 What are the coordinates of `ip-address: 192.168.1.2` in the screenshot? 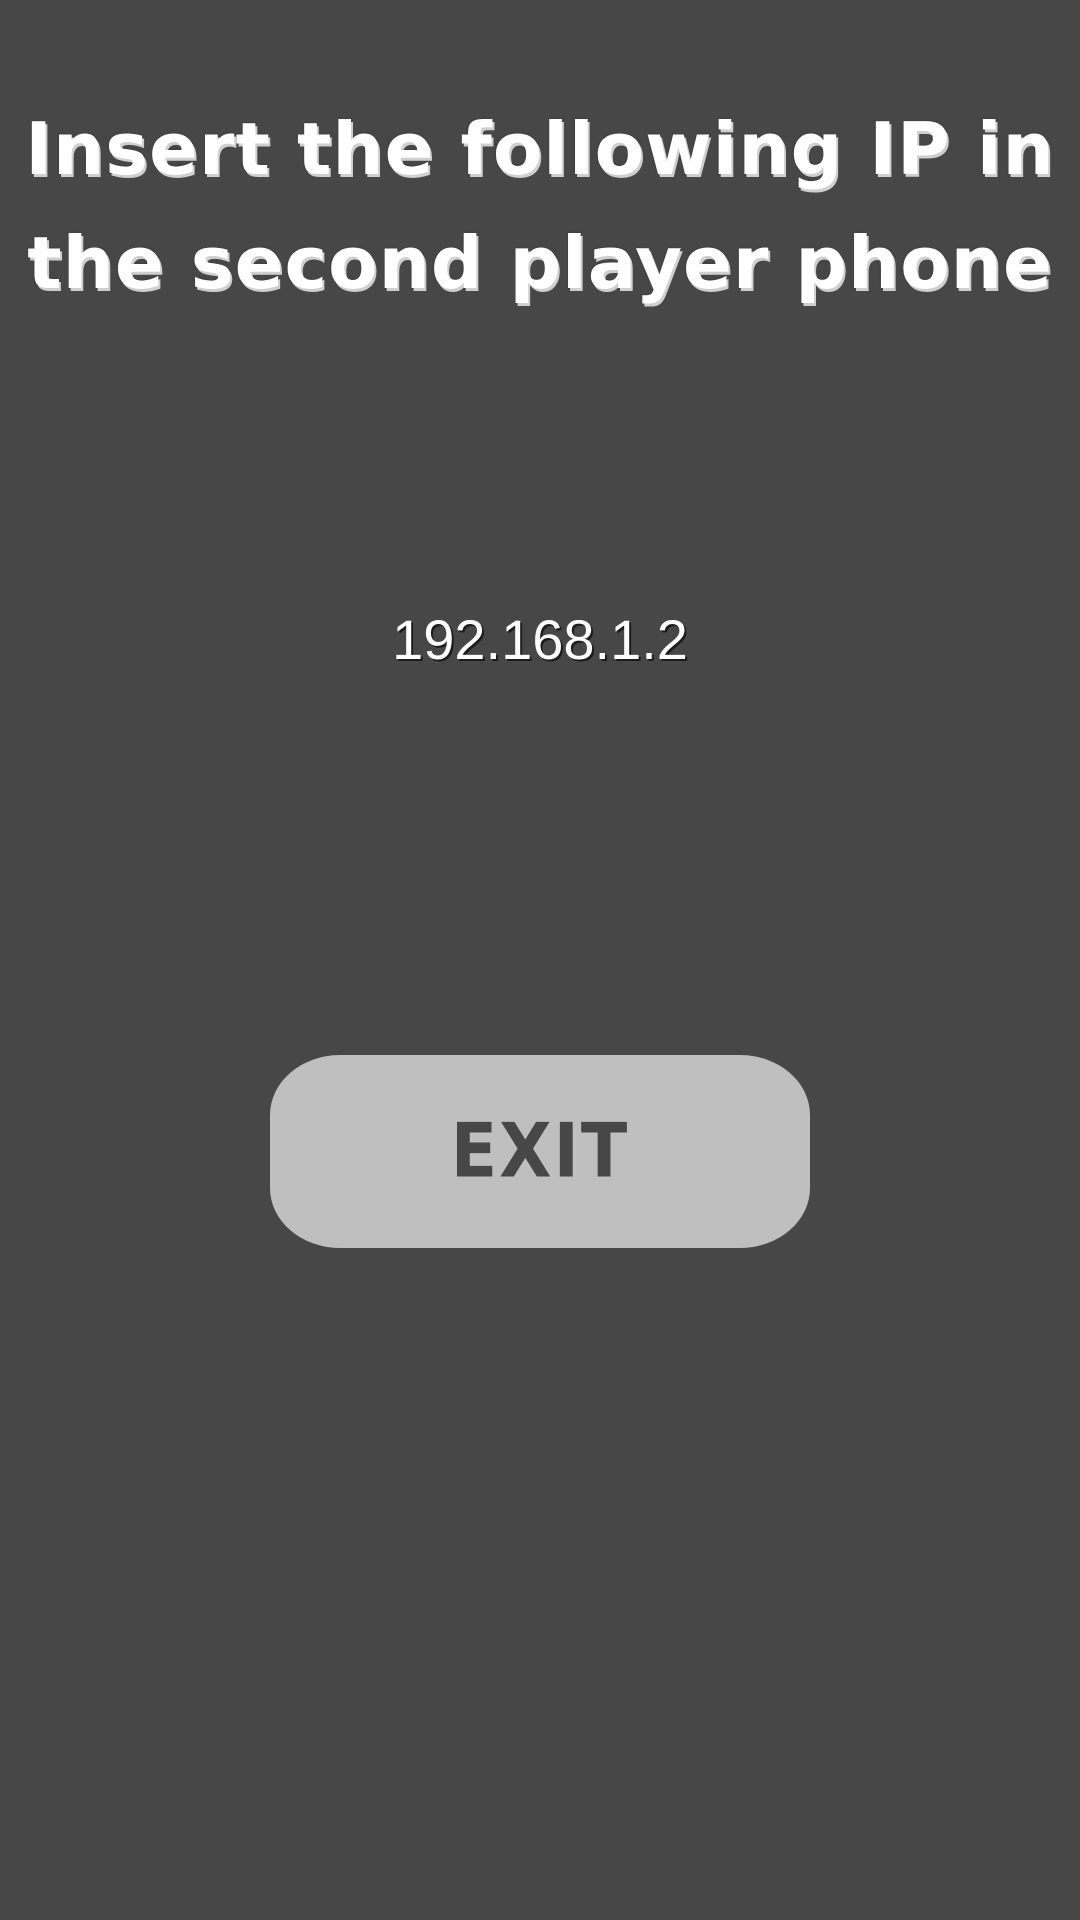 It's located at (540, 639).